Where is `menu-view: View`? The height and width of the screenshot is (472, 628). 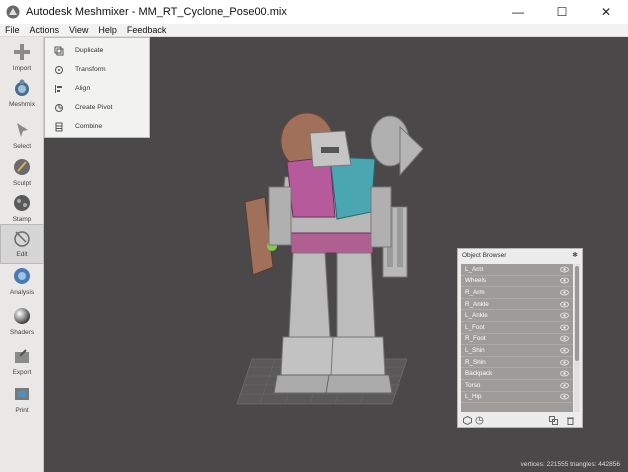
menu-view: View is located at coordinates (78, 30).